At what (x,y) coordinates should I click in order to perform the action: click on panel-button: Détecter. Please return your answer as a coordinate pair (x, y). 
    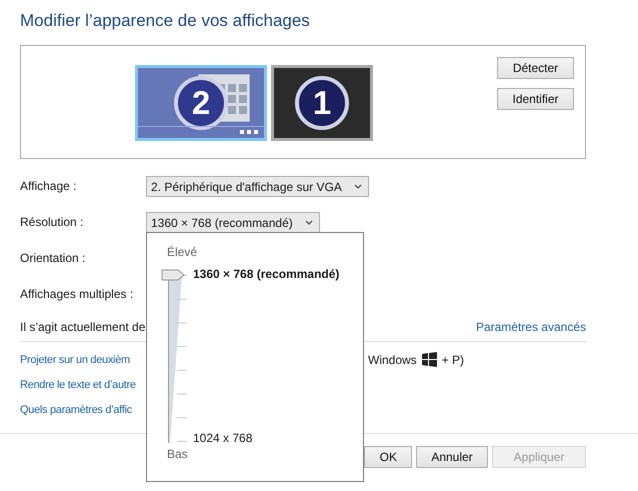
    Looking at the image, I should click on (535, 68).